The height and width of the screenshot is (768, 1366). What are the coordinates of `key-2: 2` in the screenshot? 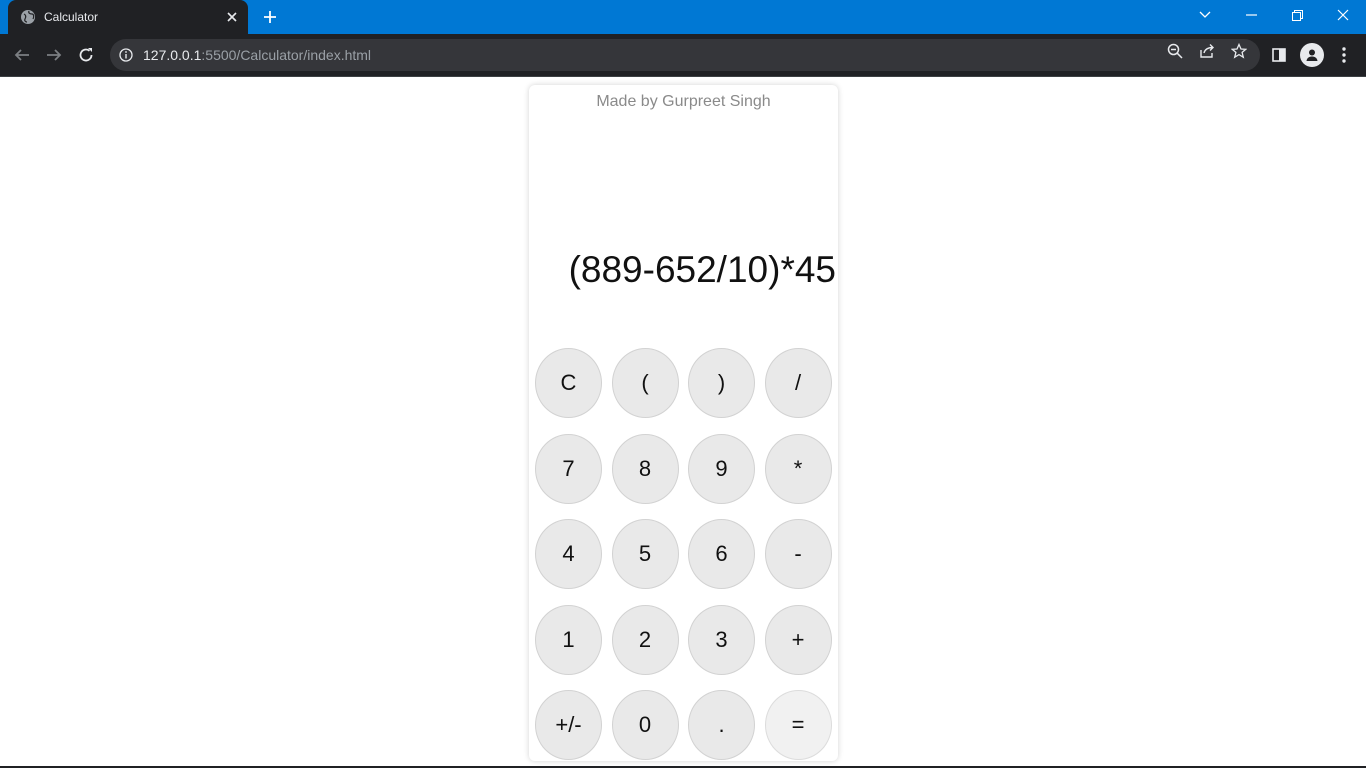 It's located at (645, 639).